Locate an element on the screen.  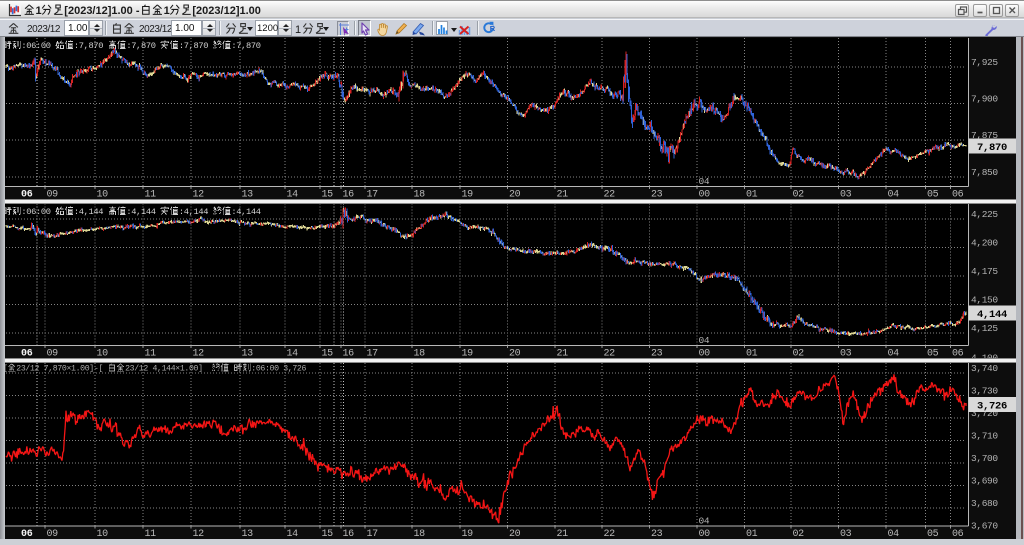
svg-text: 3,740 is located at coordinates (984, 368).